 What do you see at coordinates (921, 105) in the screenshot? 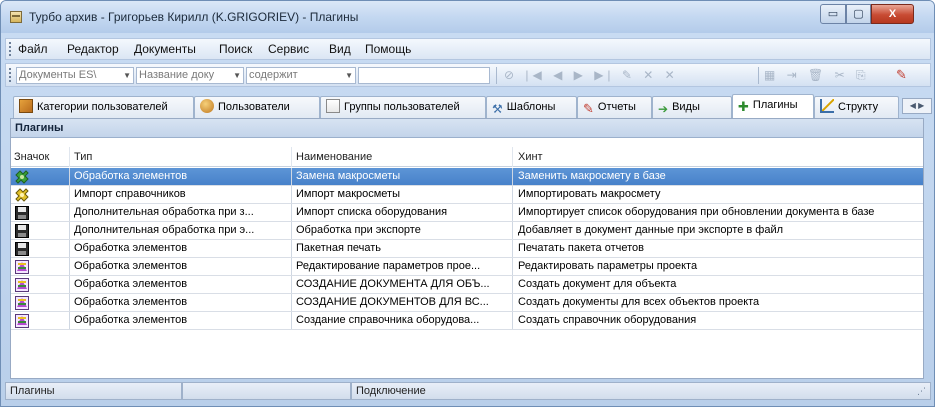
I see `tab-scroll-right-icon: ▶` at bounding box center [921, 105].